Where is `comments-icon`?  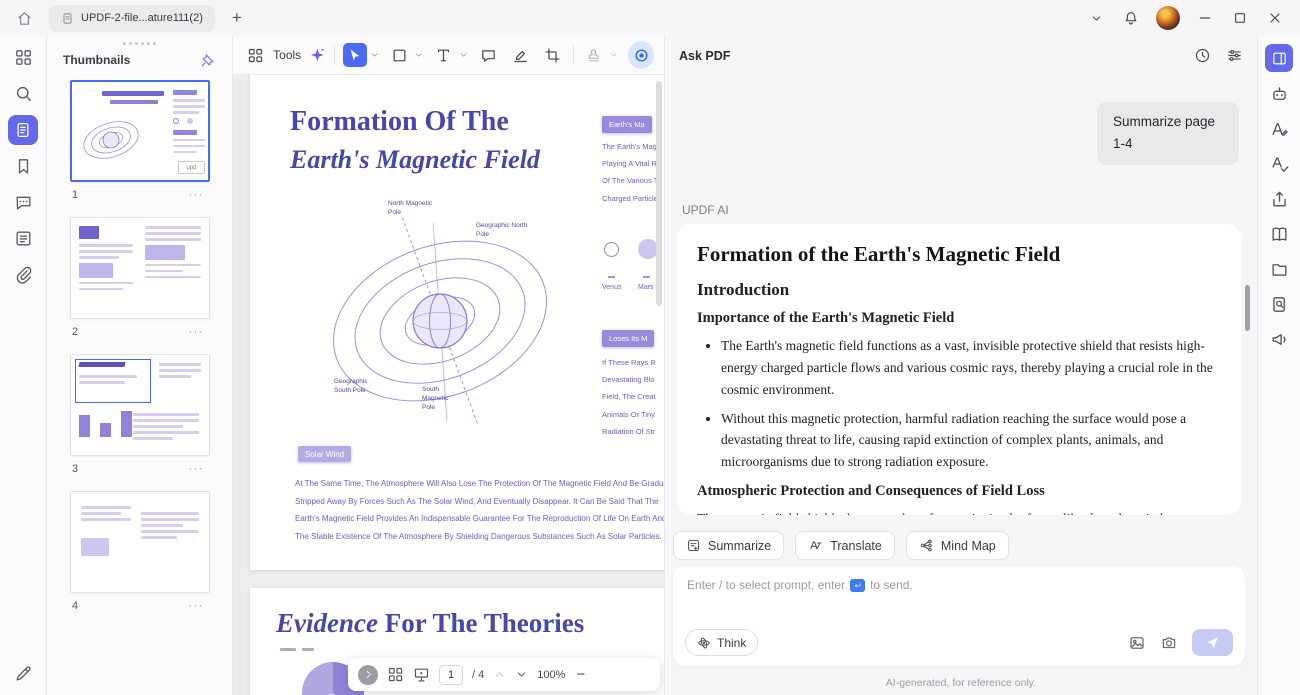
comments-icon is located at coordinates (23, 202).